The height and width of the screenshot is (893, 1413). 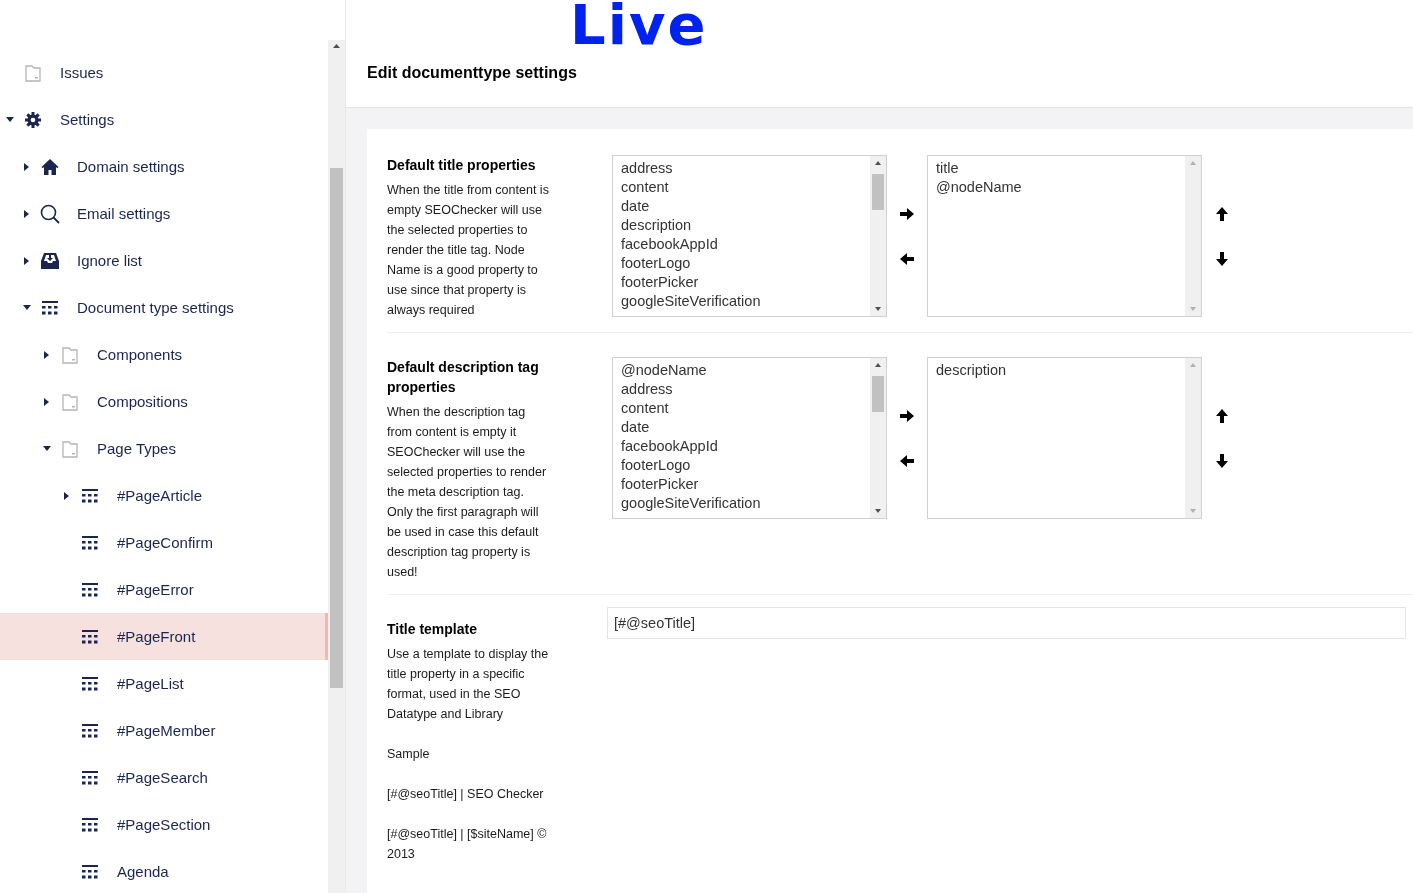 I want to click on tree-item: Ignore list, so click(x=164, y=260).